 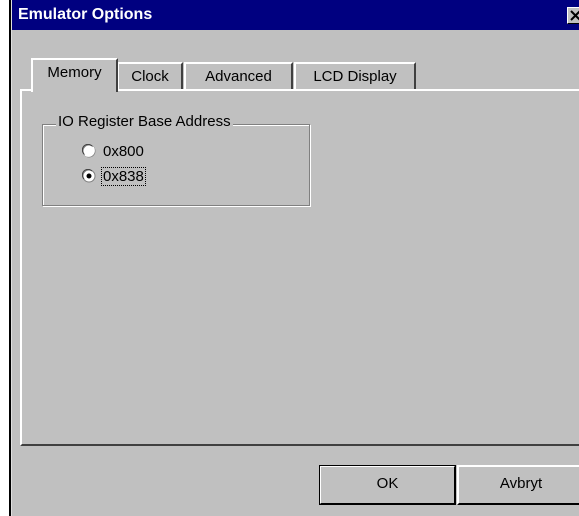 What do you see at coordinates (150, 75) in the screenshot?
I see `tab-clock: Clock` at bounding box center [150, 75].